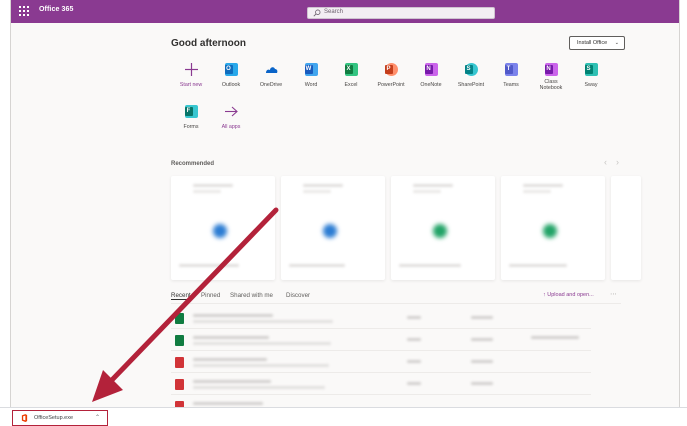 The width and height of the screenshot is (687, 426). Describe the element at coordinates (191, 69) in the screenshot. I see `plus-icon` at that location.